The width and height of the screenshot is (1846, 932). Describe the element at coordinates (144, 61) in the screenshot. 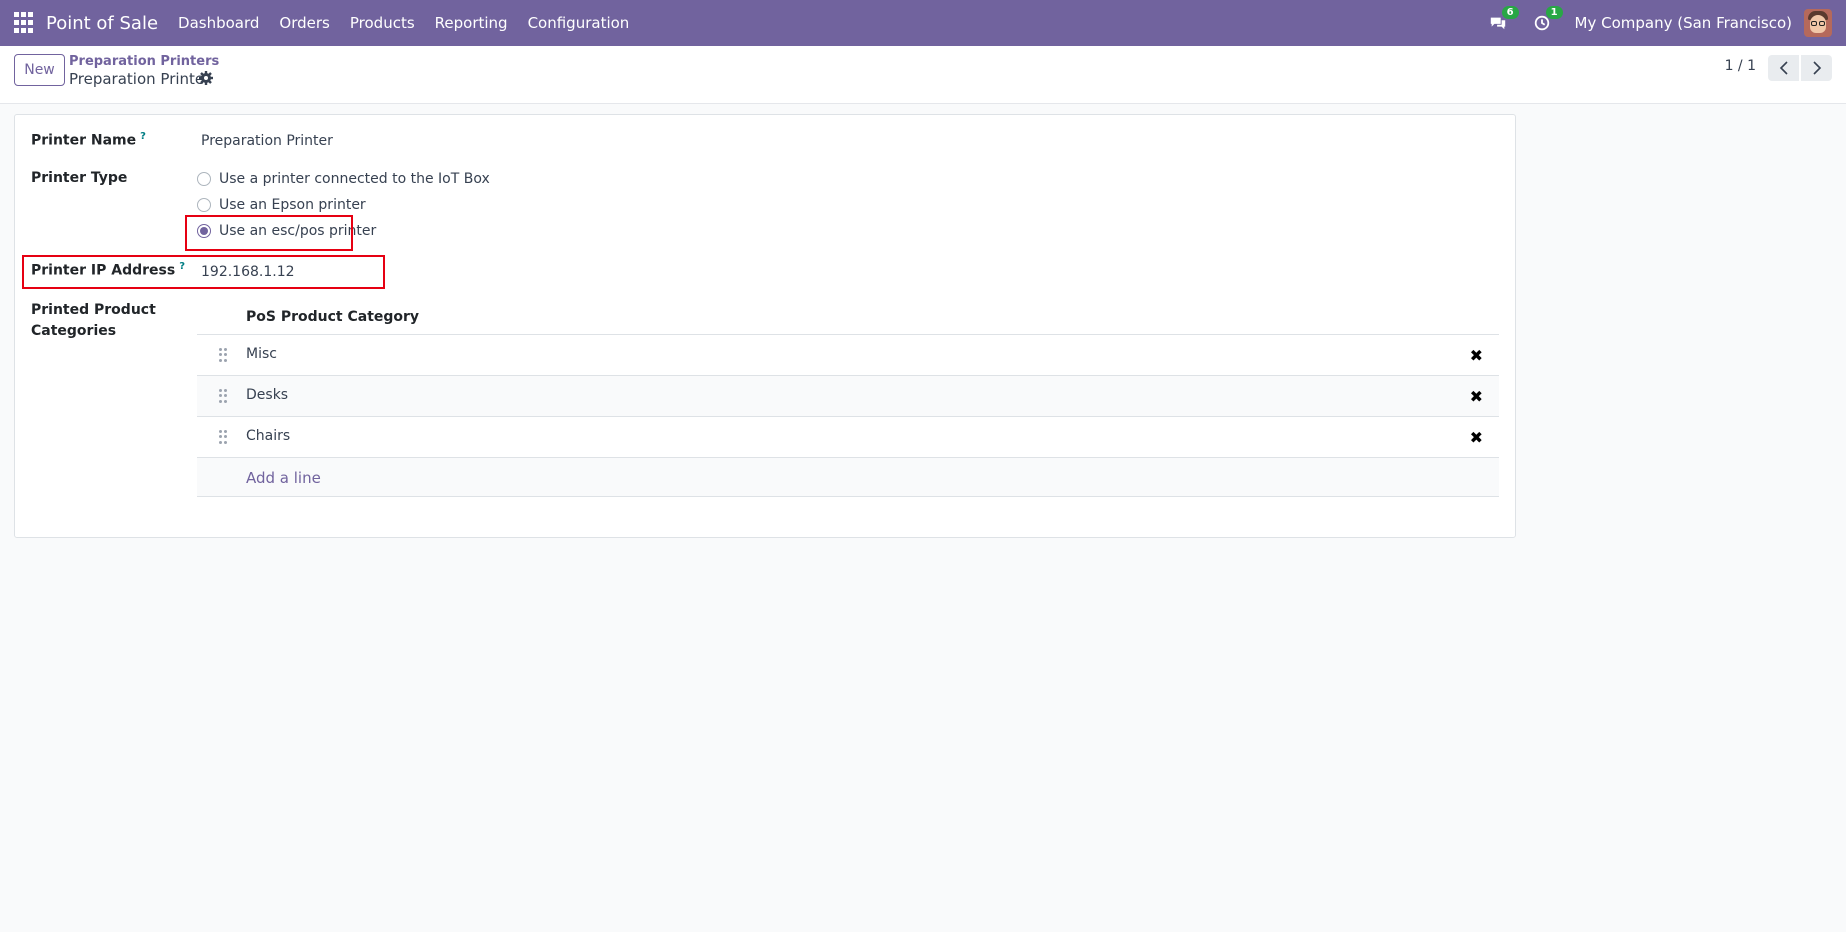

I see `breadcrumb-parent: Preparation Printers` at that location.